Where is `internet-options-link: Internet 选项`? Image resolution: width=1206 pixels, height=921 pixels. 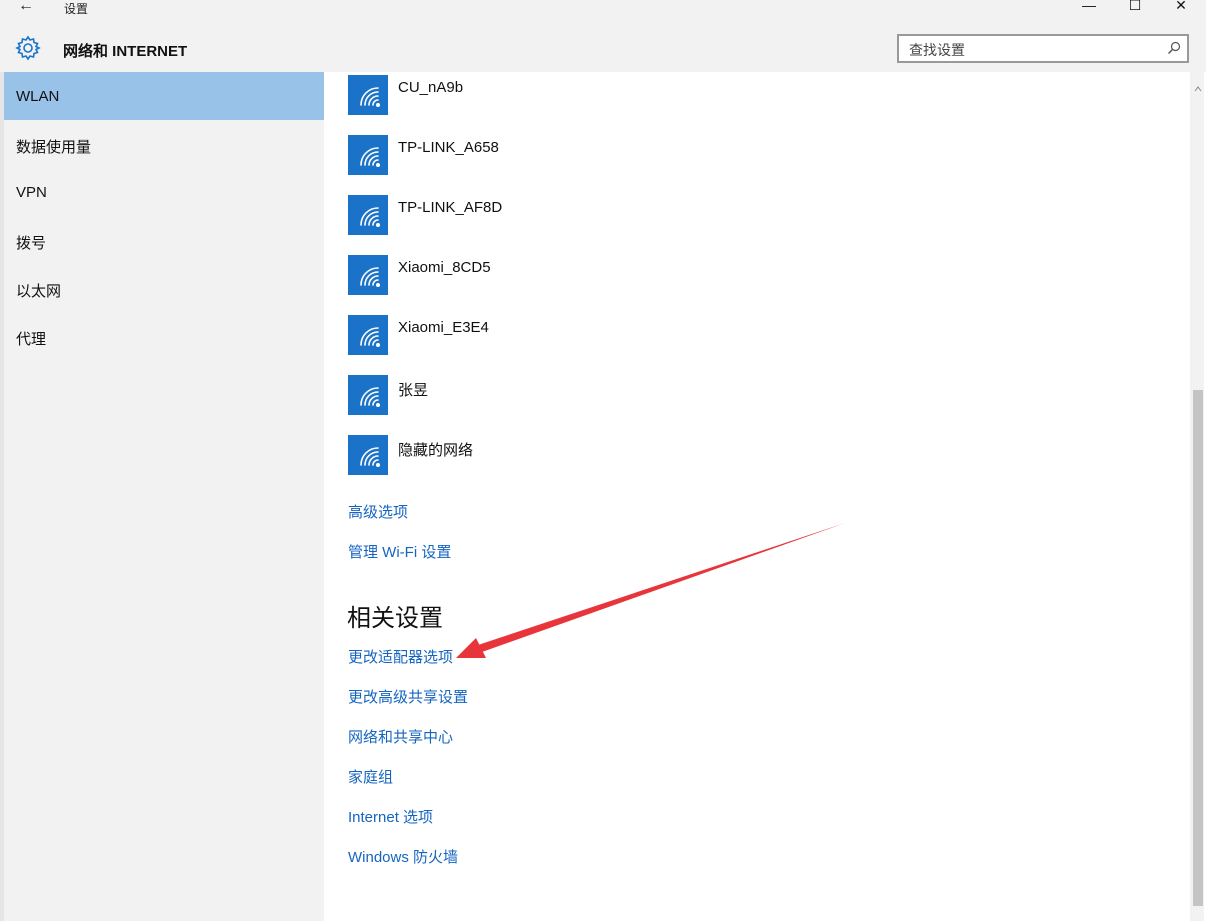 internet-options-link: Internet 选项 is located at coordinates (390, 816).